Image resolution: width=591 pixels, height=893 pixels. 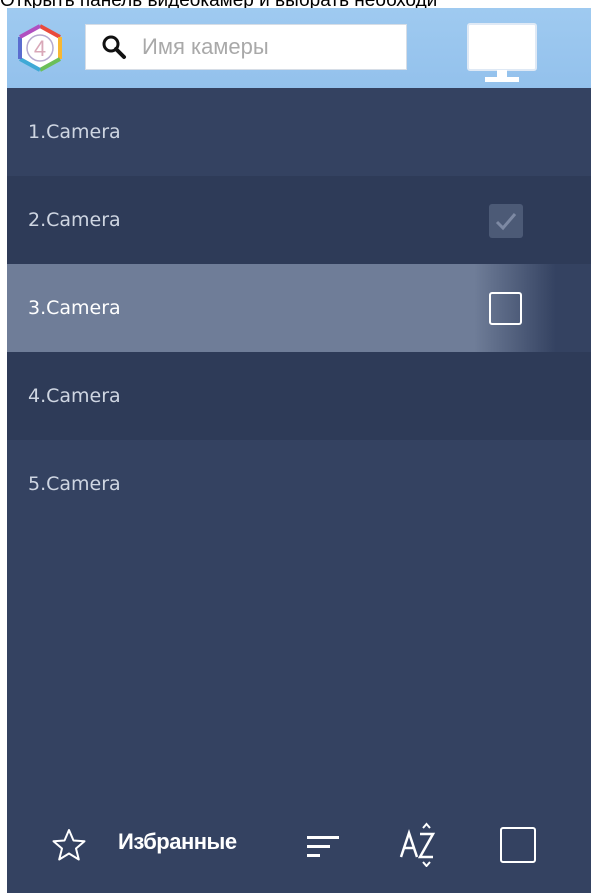 I want to click on logo-digit: 4, so click(x=40, y=48).